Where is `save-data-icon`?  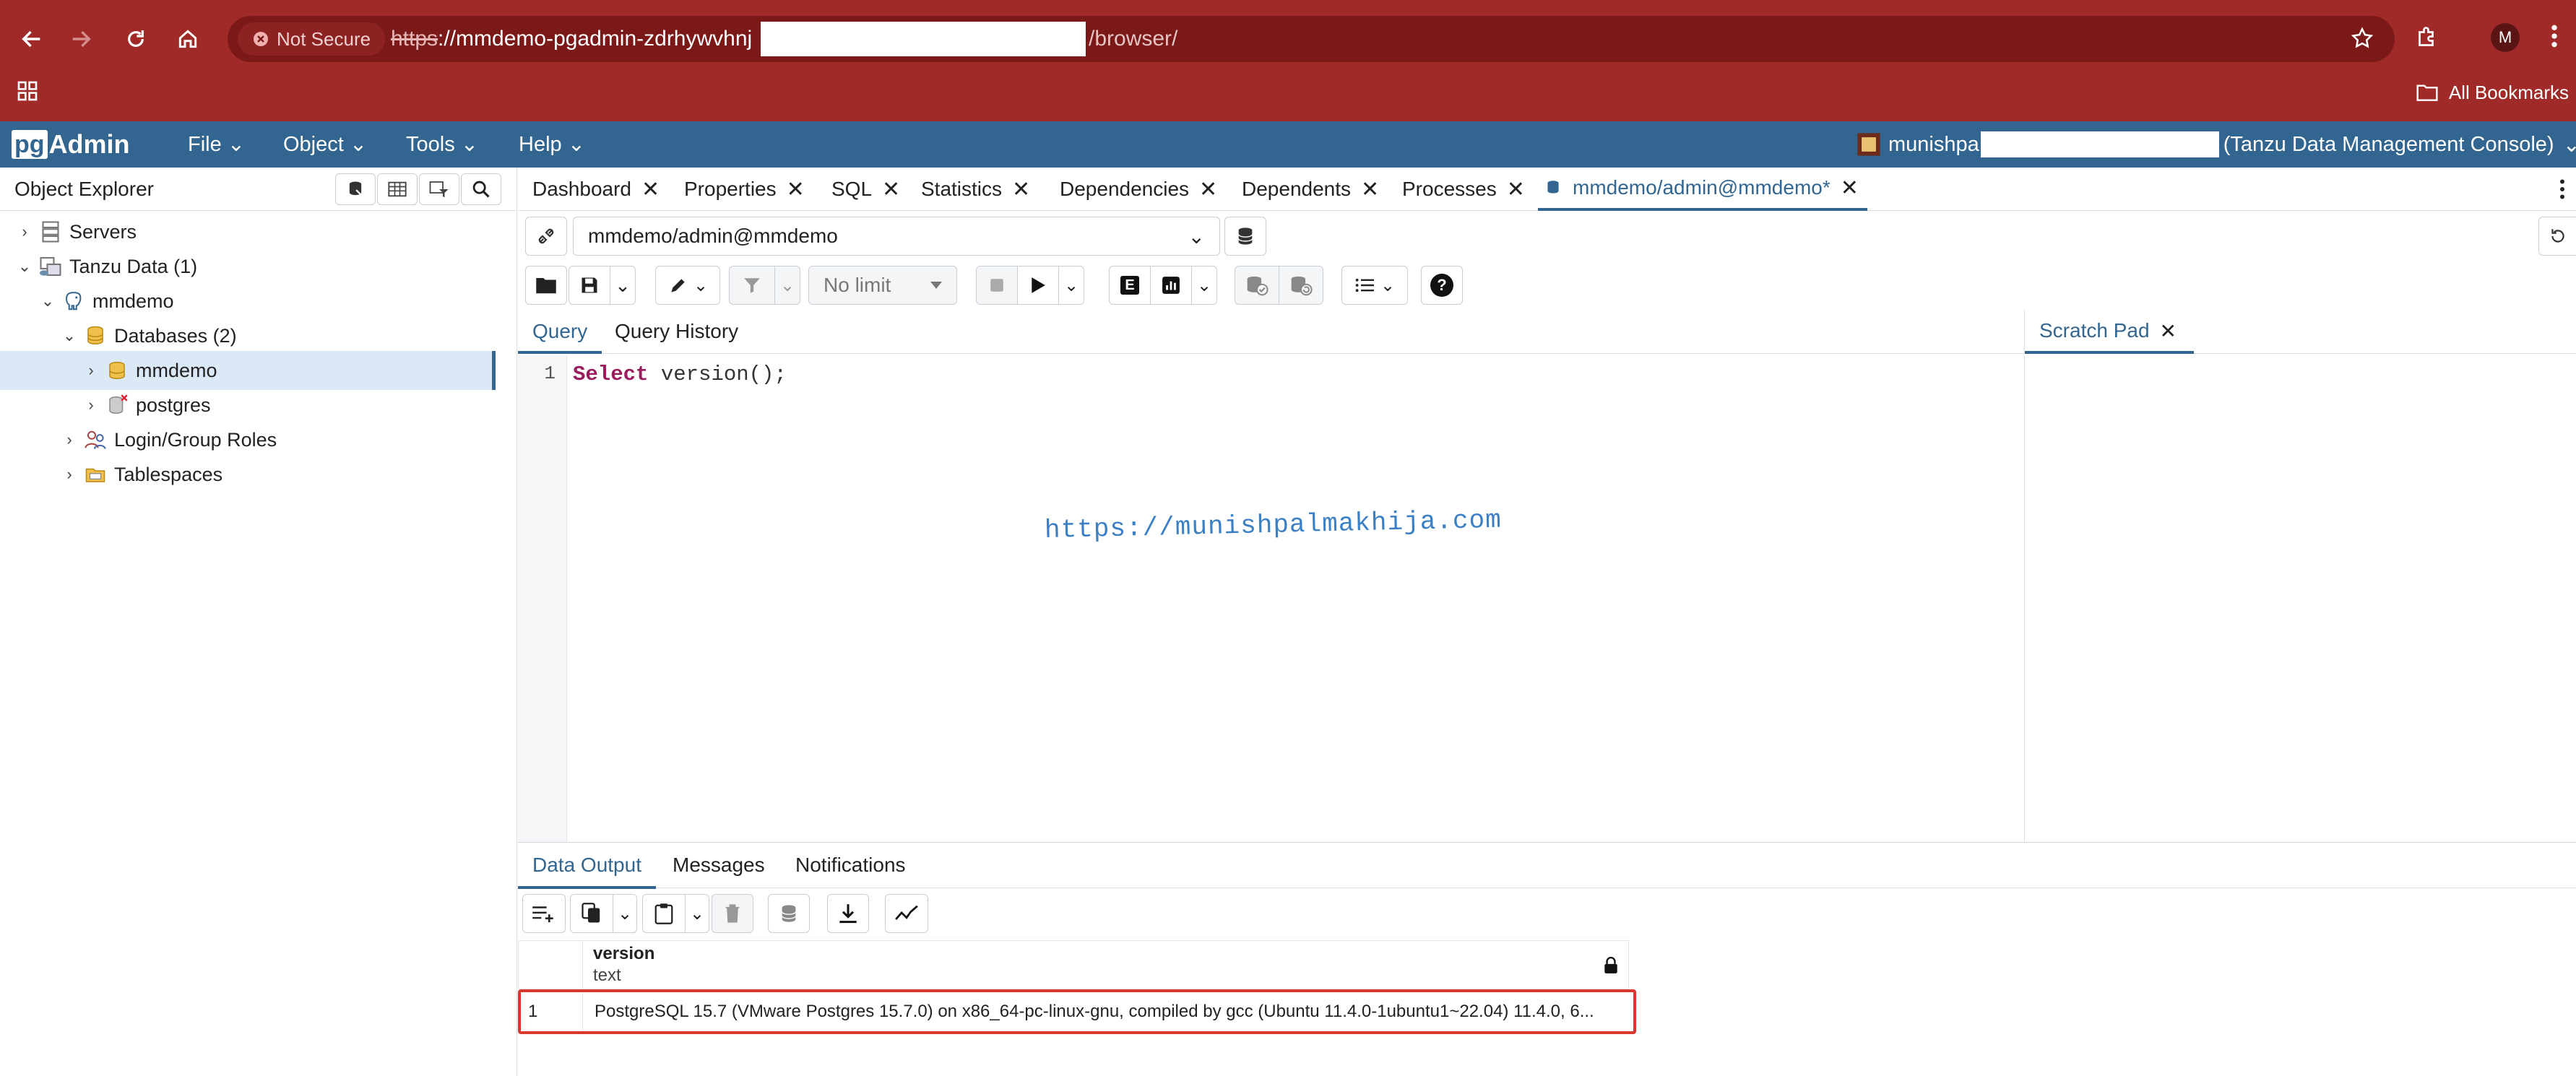 save-data-icon is located at coordinates (789, 913).